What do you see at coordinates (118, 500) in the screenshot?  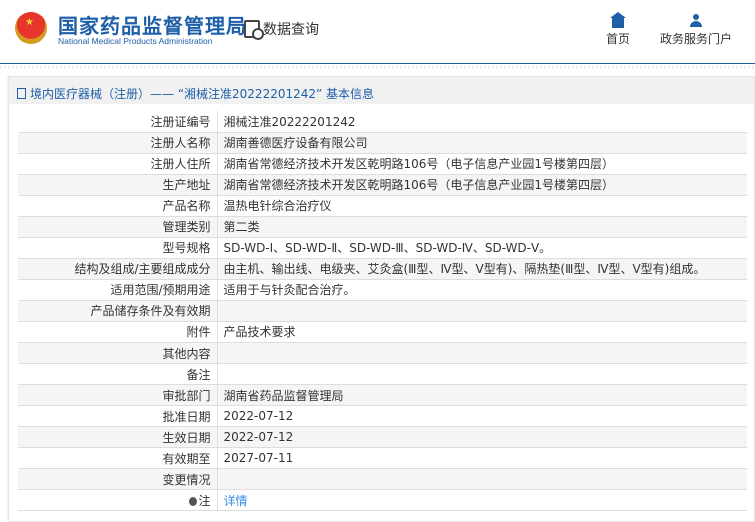 I see `row-label: 注` at bounding box center [118, 500].